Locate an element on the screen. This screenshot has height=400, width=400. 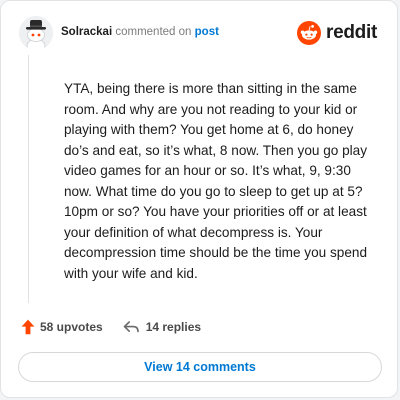
replies-count: 14 replies is located at coordinates (173, 327).